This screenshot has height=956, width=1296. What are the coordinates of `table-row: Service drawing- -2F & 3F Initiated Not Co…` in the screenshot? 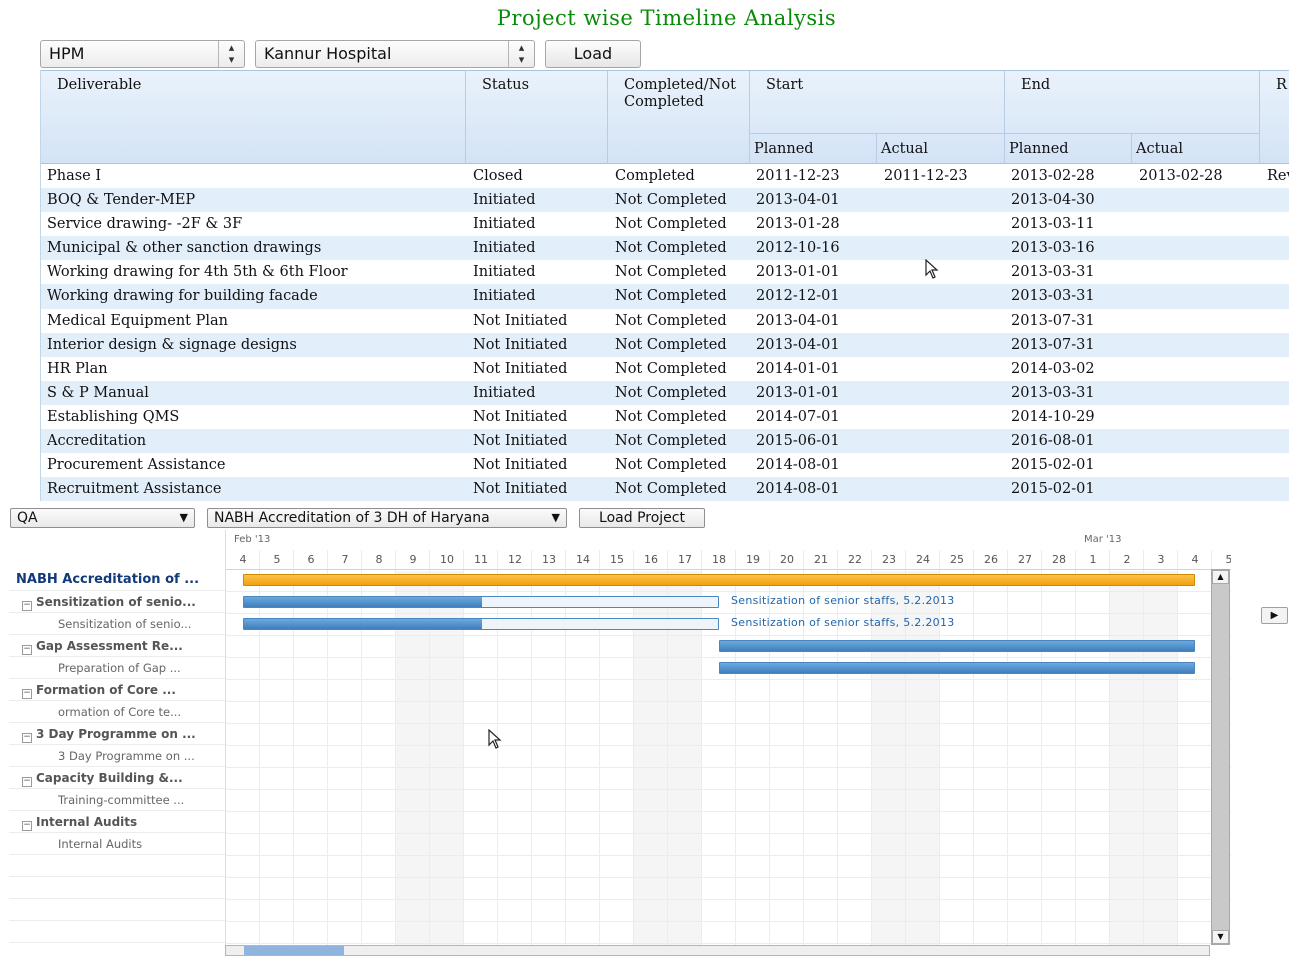 It's located at (665, 224).